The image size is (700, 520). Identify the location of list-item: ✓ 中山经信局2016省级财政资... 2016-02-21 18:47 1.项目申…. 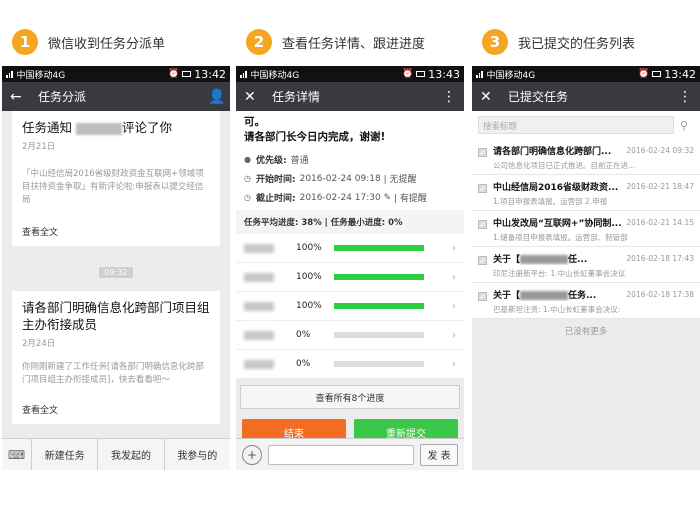
(586, 193).